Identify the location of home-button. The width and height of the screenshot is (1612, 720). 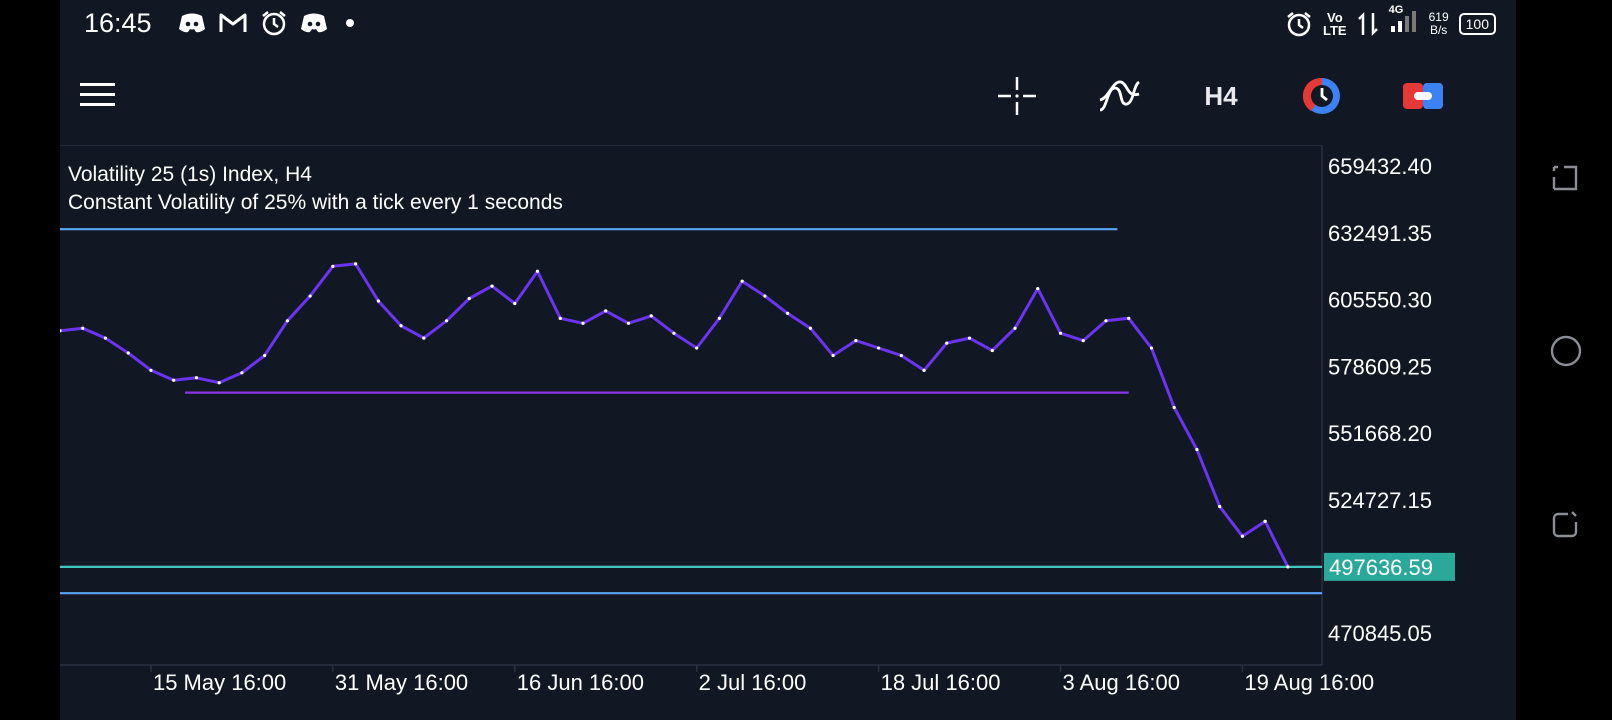
(1566, 351).